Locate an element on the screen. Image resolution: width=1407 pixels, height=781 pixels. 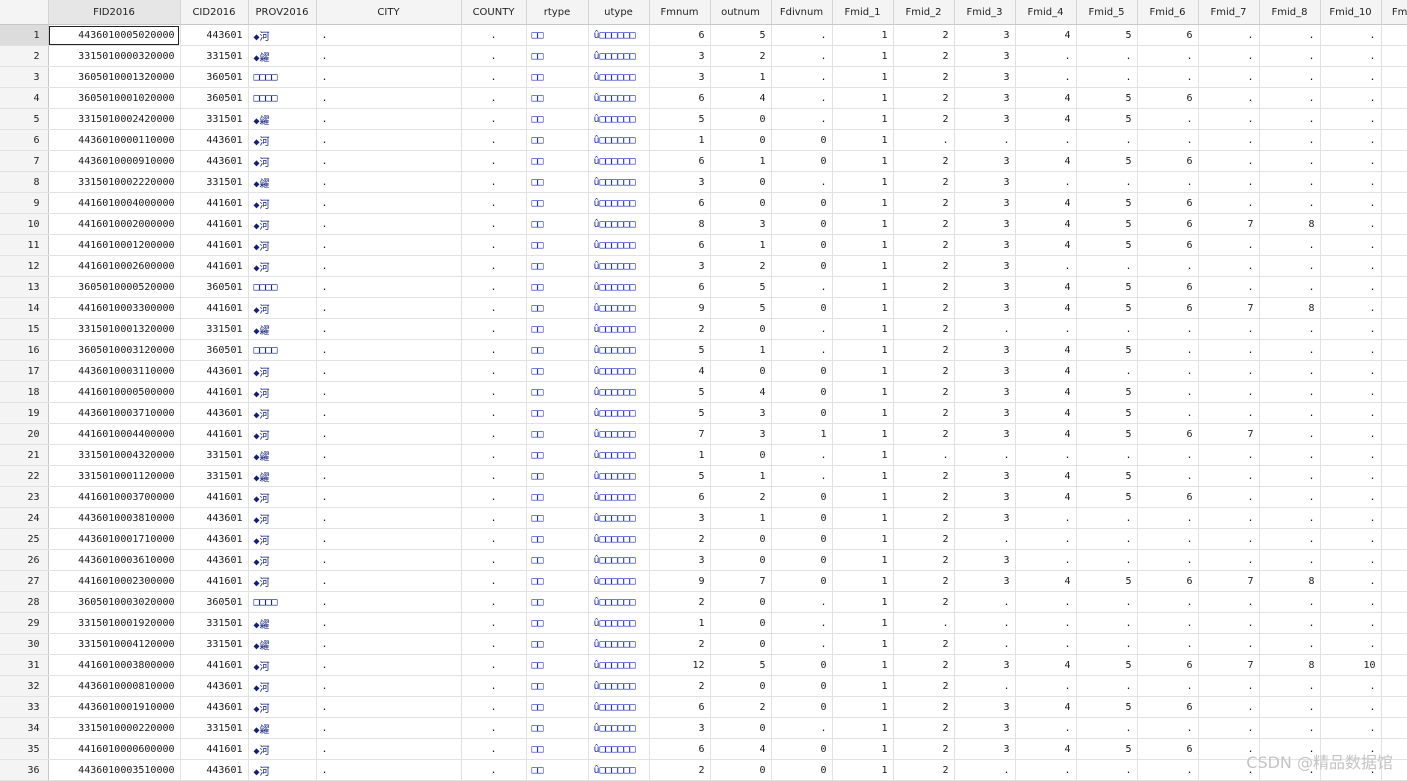
column-header: CID2016 is located at coordinates (214, 12).